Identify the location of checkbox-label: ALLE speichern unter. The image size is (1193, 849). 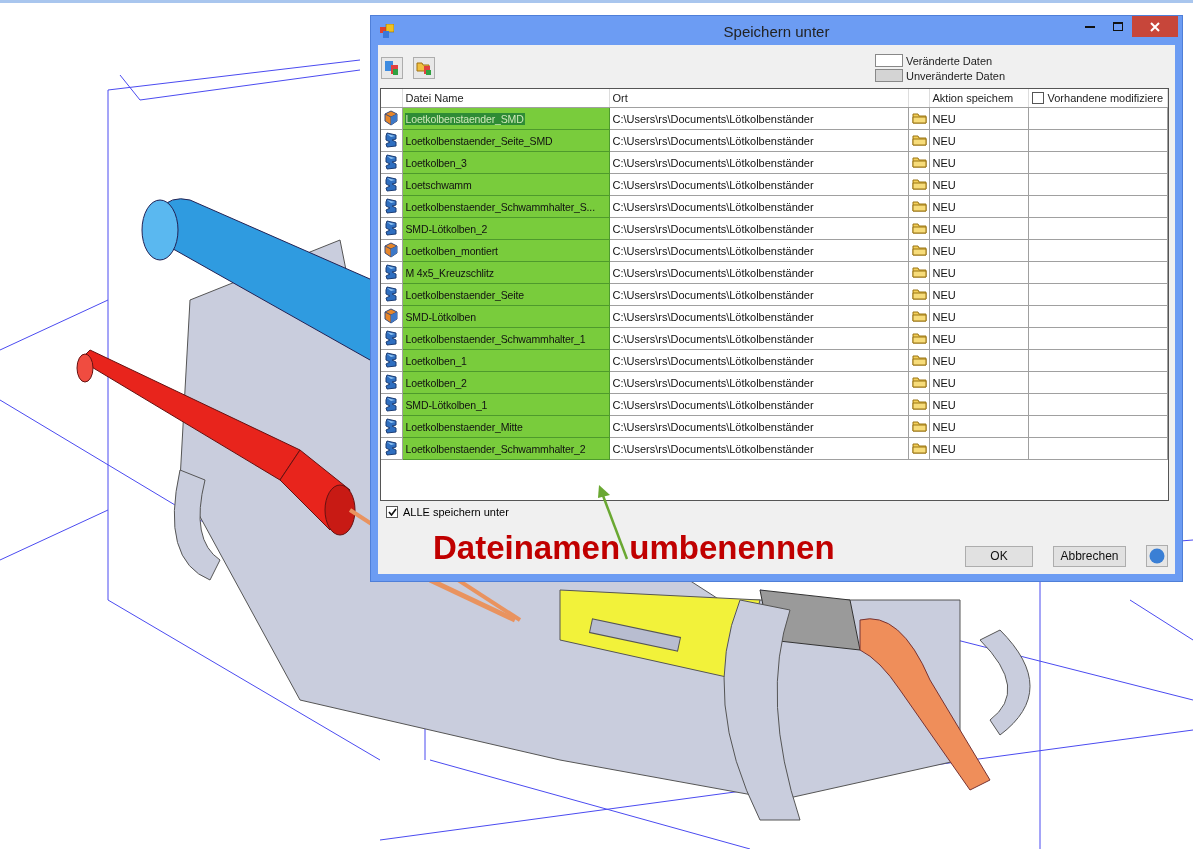
(456, 512).